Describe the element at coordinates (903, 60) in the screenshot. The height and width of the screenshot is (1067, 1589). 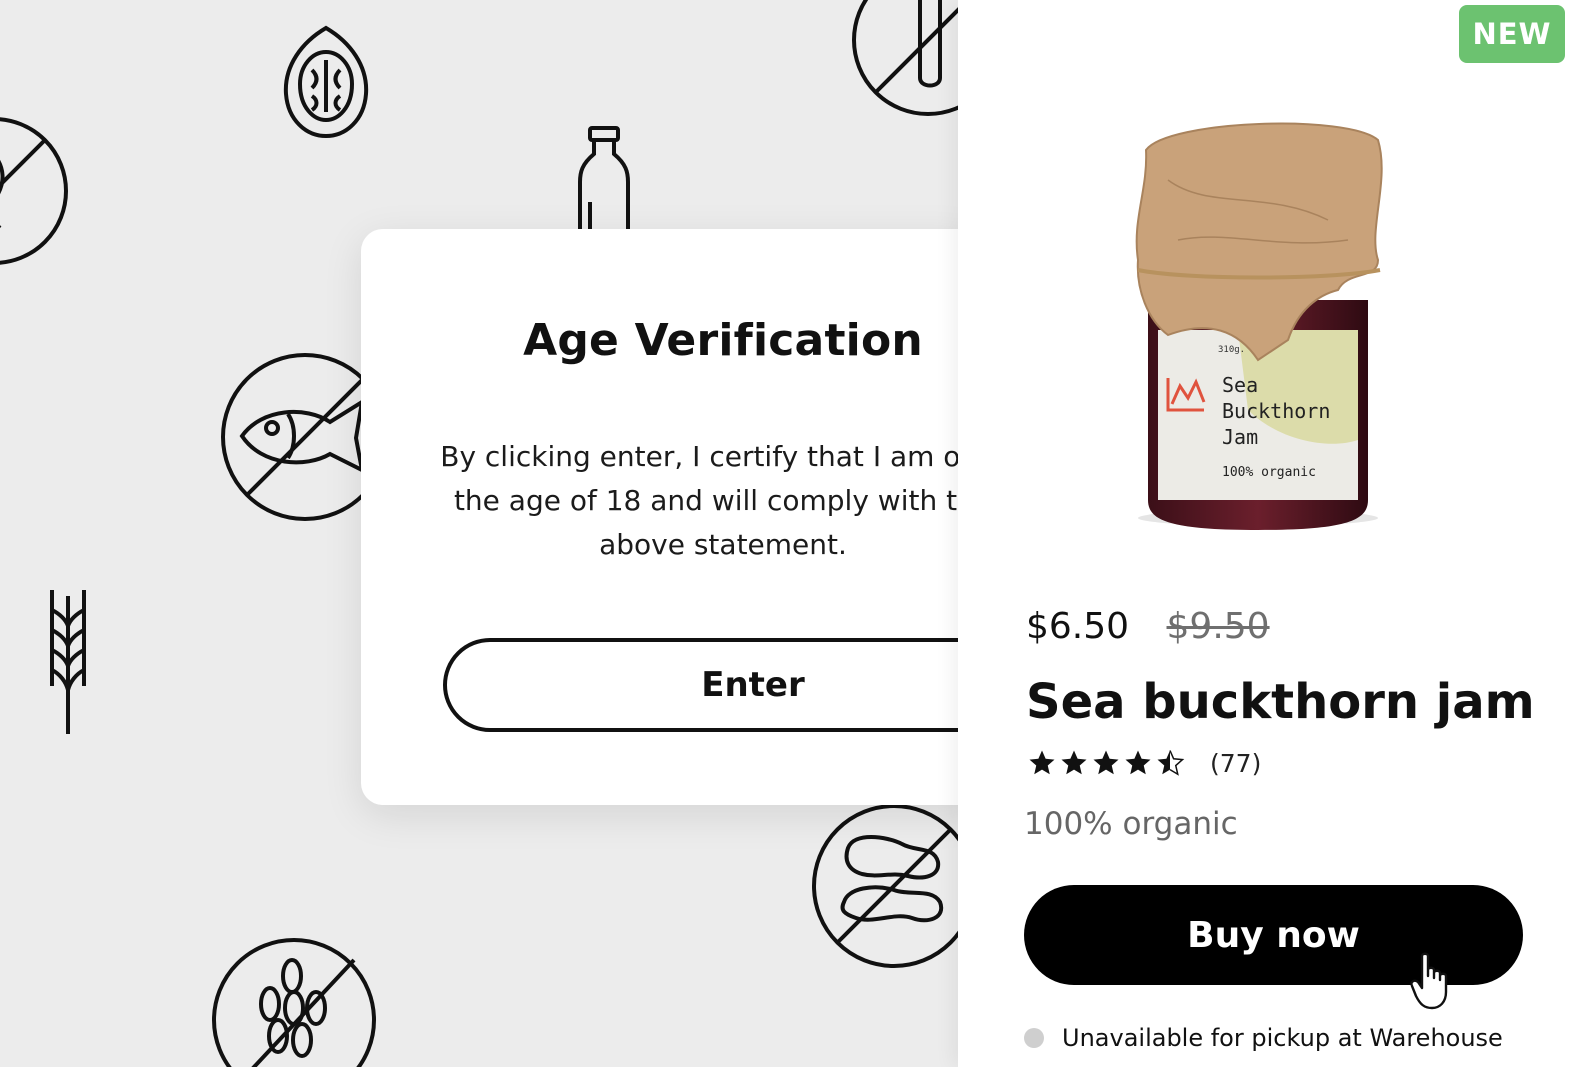
I see `no-fork-icon` at that location.